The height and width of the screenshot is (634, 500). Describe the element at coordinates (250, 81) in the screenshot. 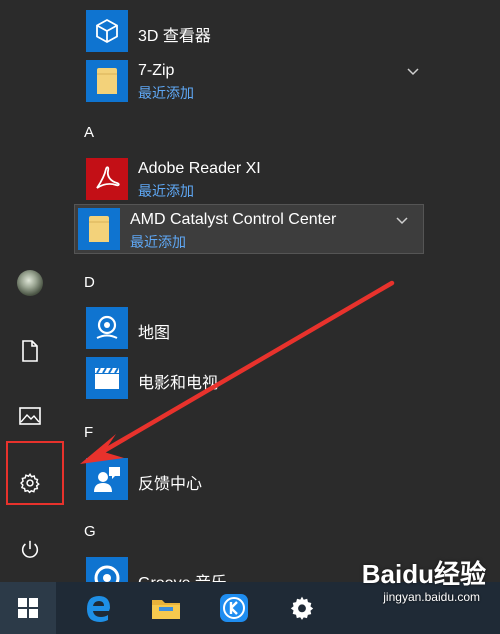

I see `app-item-7zip: 7-Zip 最近添加` at that location.